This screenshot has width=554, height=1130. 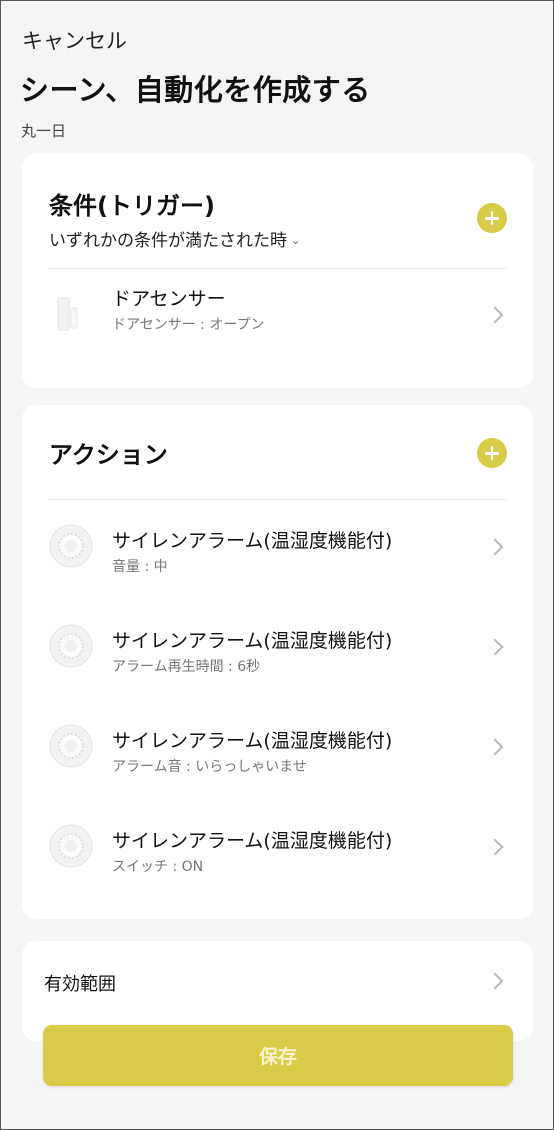 I want to click on action-item: サイレンアラーム(温湿度機能付) スイッチ : ON, so click(x=277, y=856).